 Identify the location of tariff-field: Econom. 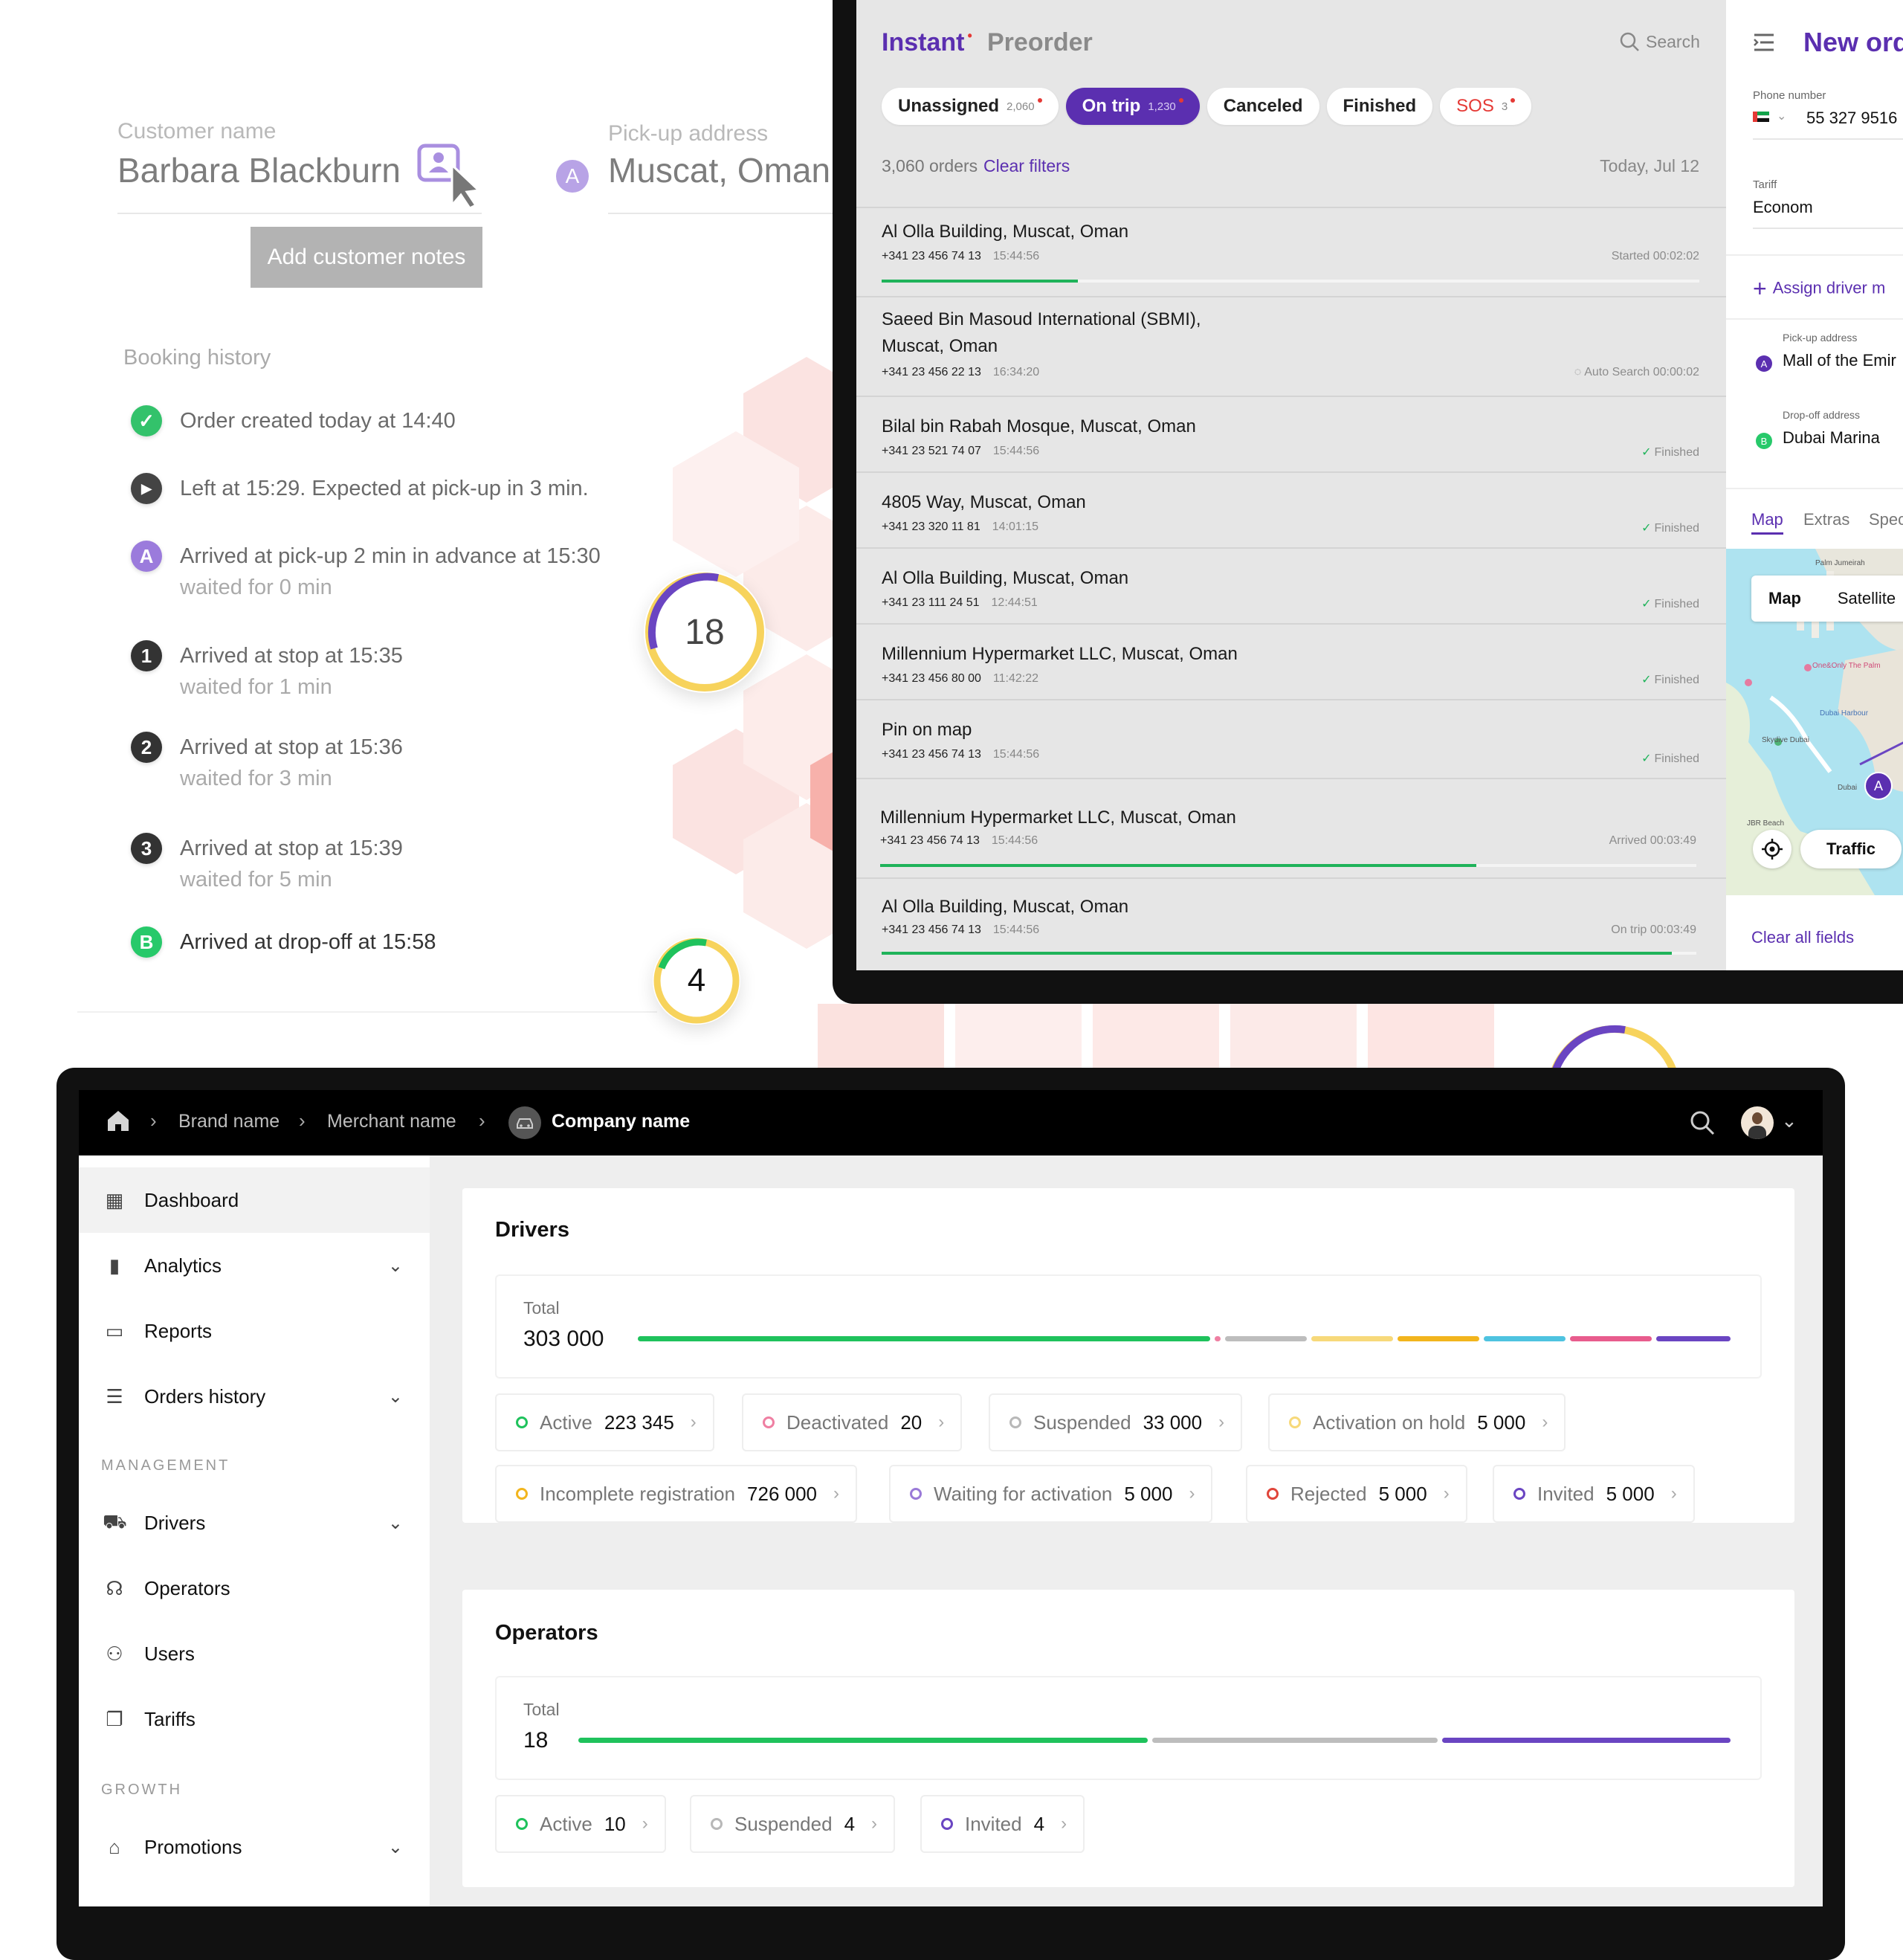
(1783, 207).